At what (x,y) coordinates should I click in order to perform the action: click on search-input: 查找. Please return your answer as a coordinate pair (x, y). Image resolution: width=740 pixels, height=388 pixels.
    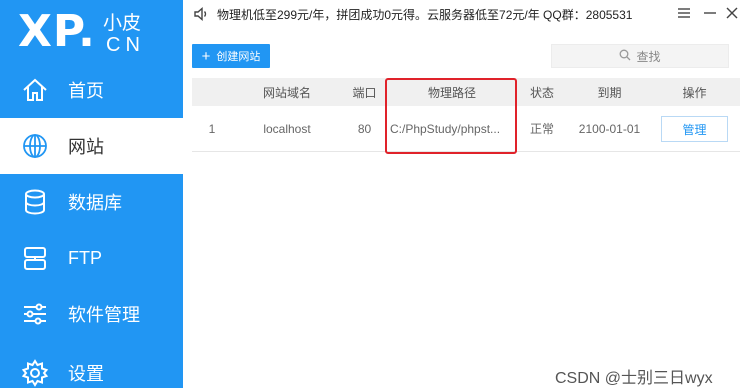
    Looking at the image, I should click on (640, 56).